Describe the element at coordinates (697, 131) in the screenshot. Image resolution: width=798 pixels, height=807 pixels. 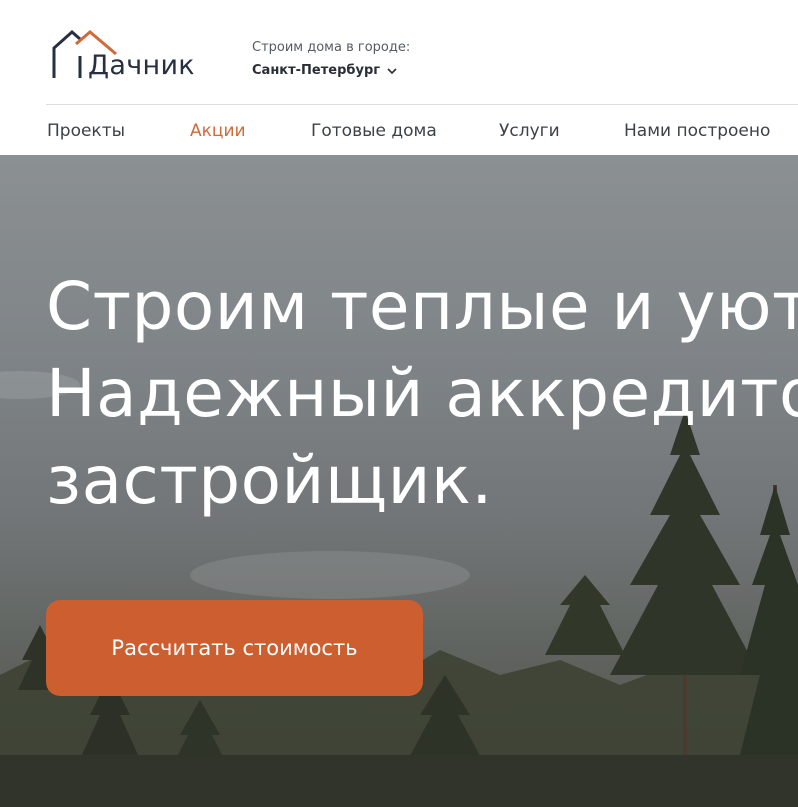
I see `nav-item-built: Нами построено` at that location.